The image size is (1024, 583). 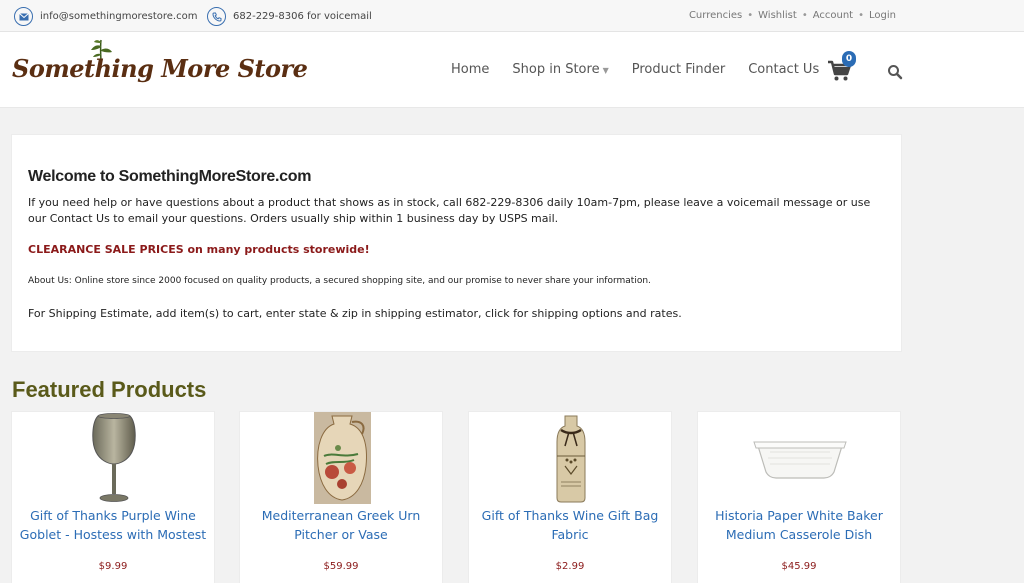 What do you see at coordinates (118, 16) in the screenshot?
I see `email-text: info@somethingmorestore.com` at bounding box center [118, 16].